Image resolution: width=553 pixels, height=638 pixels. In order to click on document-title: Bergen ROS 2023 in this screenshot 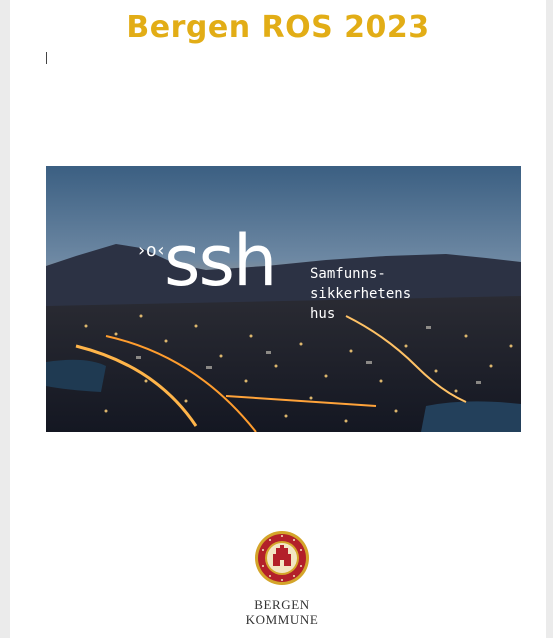, I will do `click(278, 27)`.